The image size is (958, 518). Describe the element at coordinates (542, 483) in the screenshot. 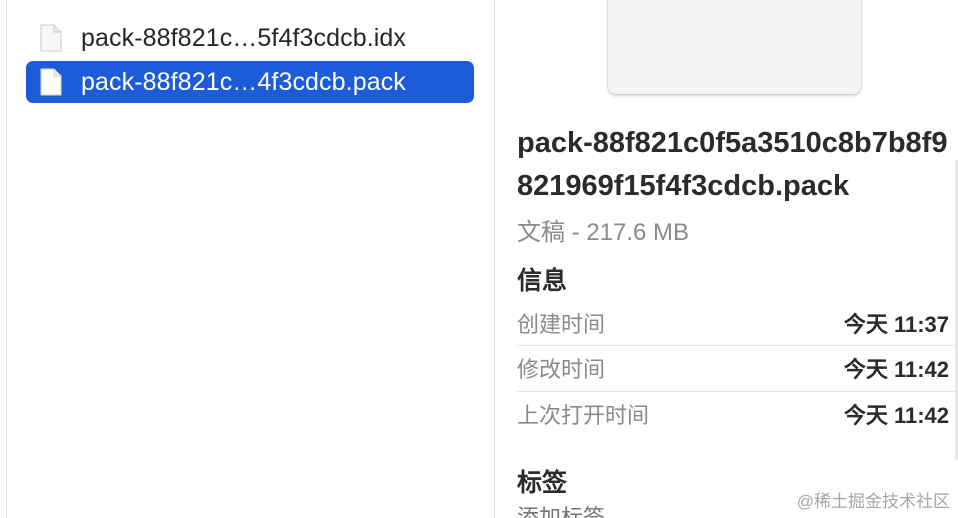

I see `tags-heading: 标签` at that location.